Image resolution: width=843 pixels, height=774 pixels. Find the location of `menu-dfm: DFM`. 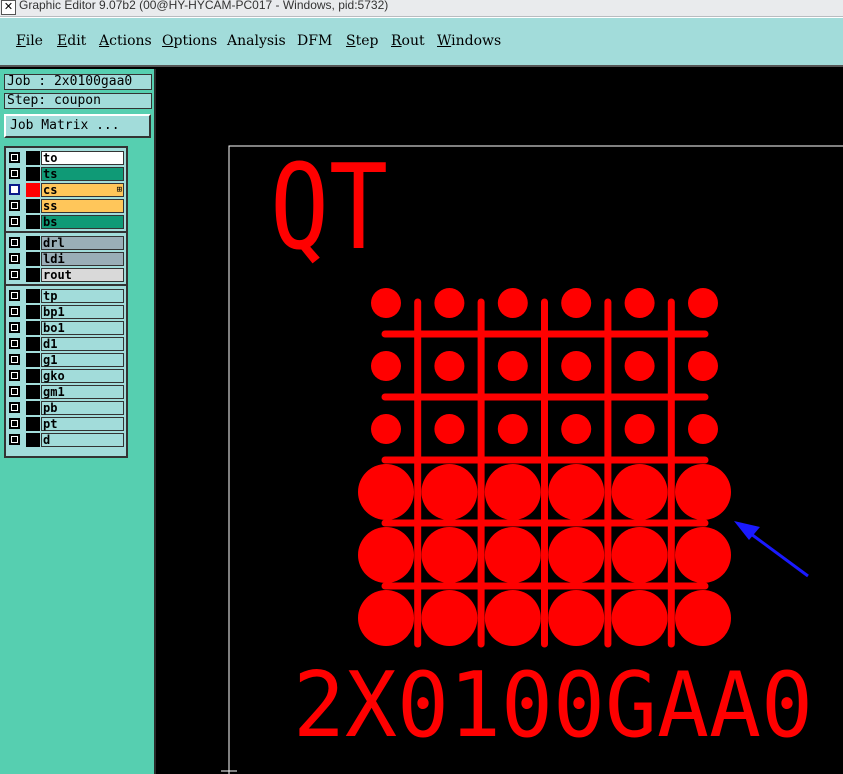

menu-dfm: DFM is located at coordinates (314, 41).